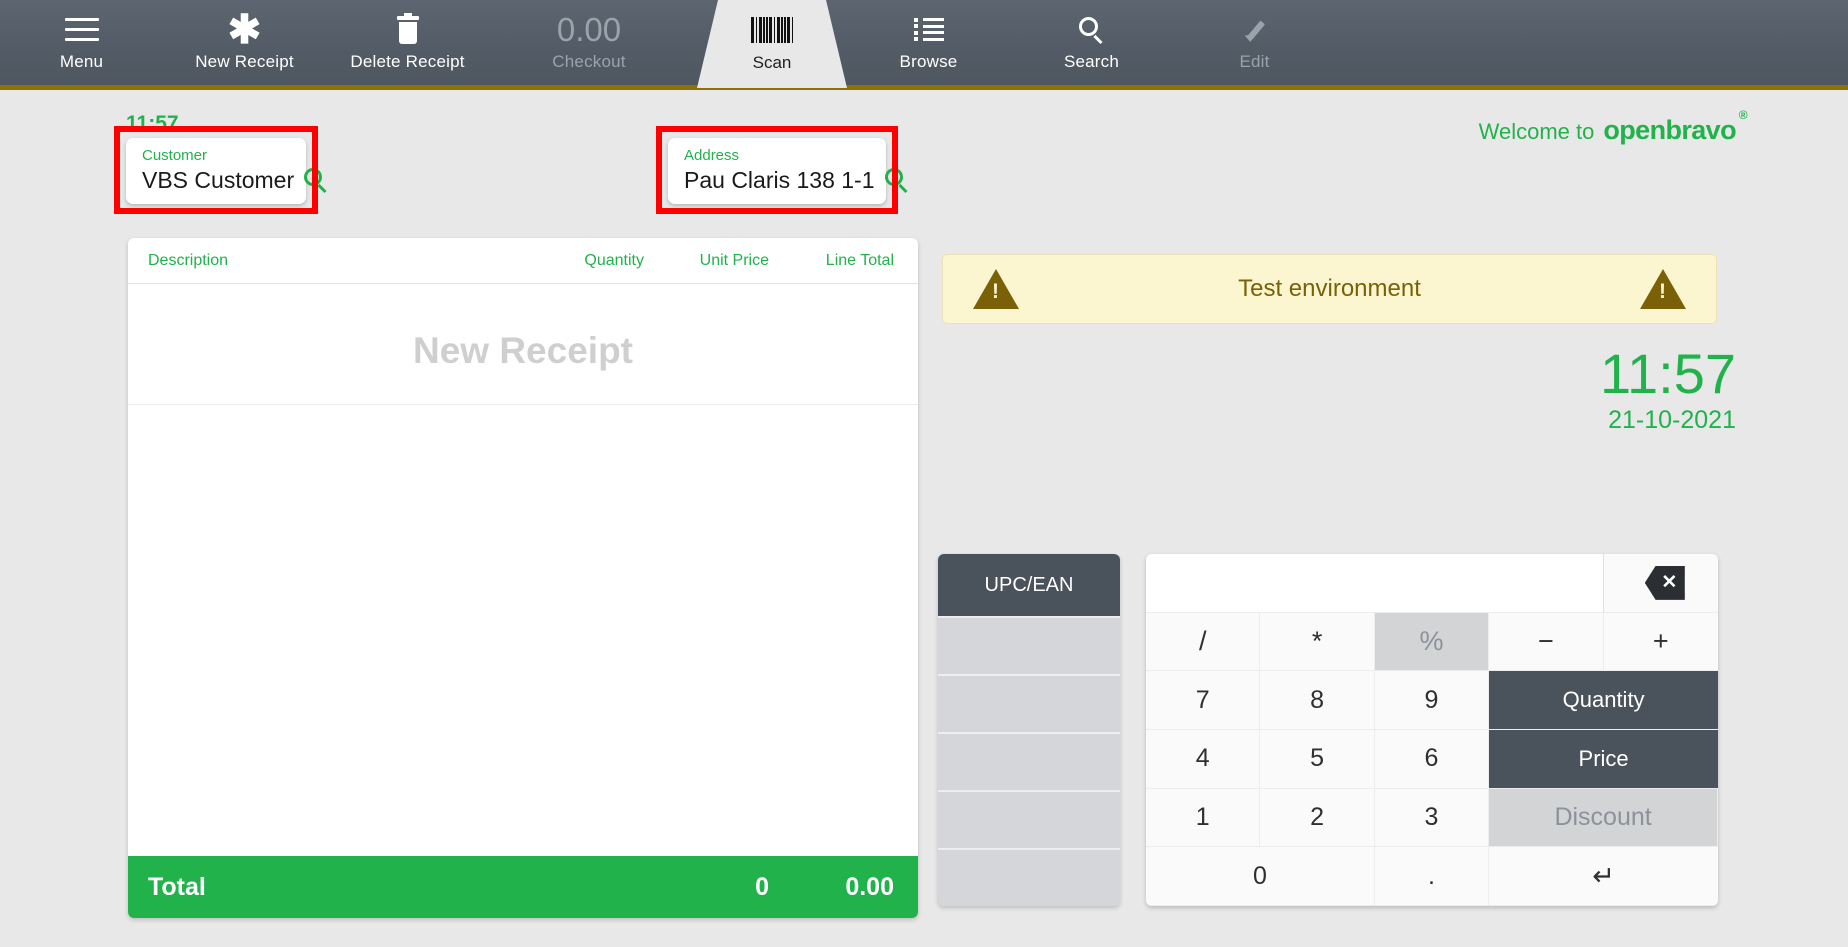  I want to click on keypad-quantity-button: Quantity, so click(1603, 700).